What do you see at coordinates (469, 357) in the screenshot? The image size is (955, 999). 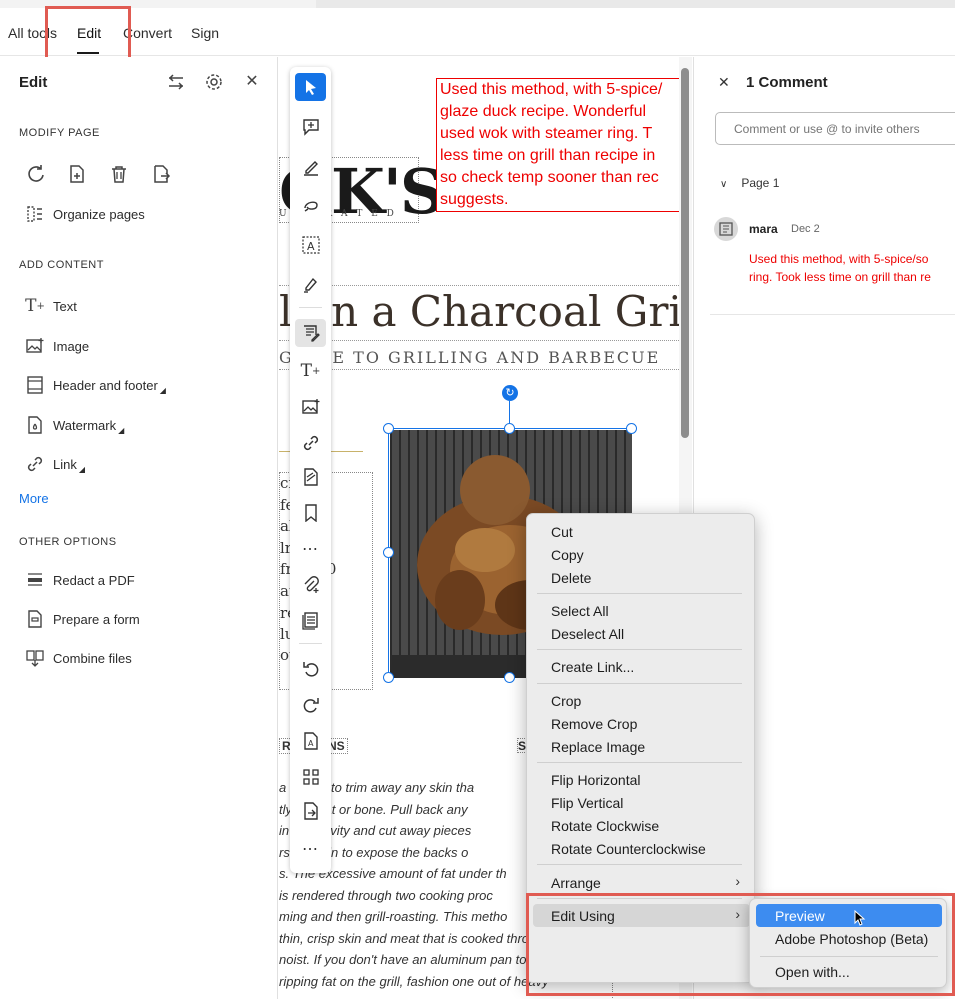 I see `article-subtitle: GUIDE TO GRILLING AND BARBECUE` at bounding box center [469, 357].